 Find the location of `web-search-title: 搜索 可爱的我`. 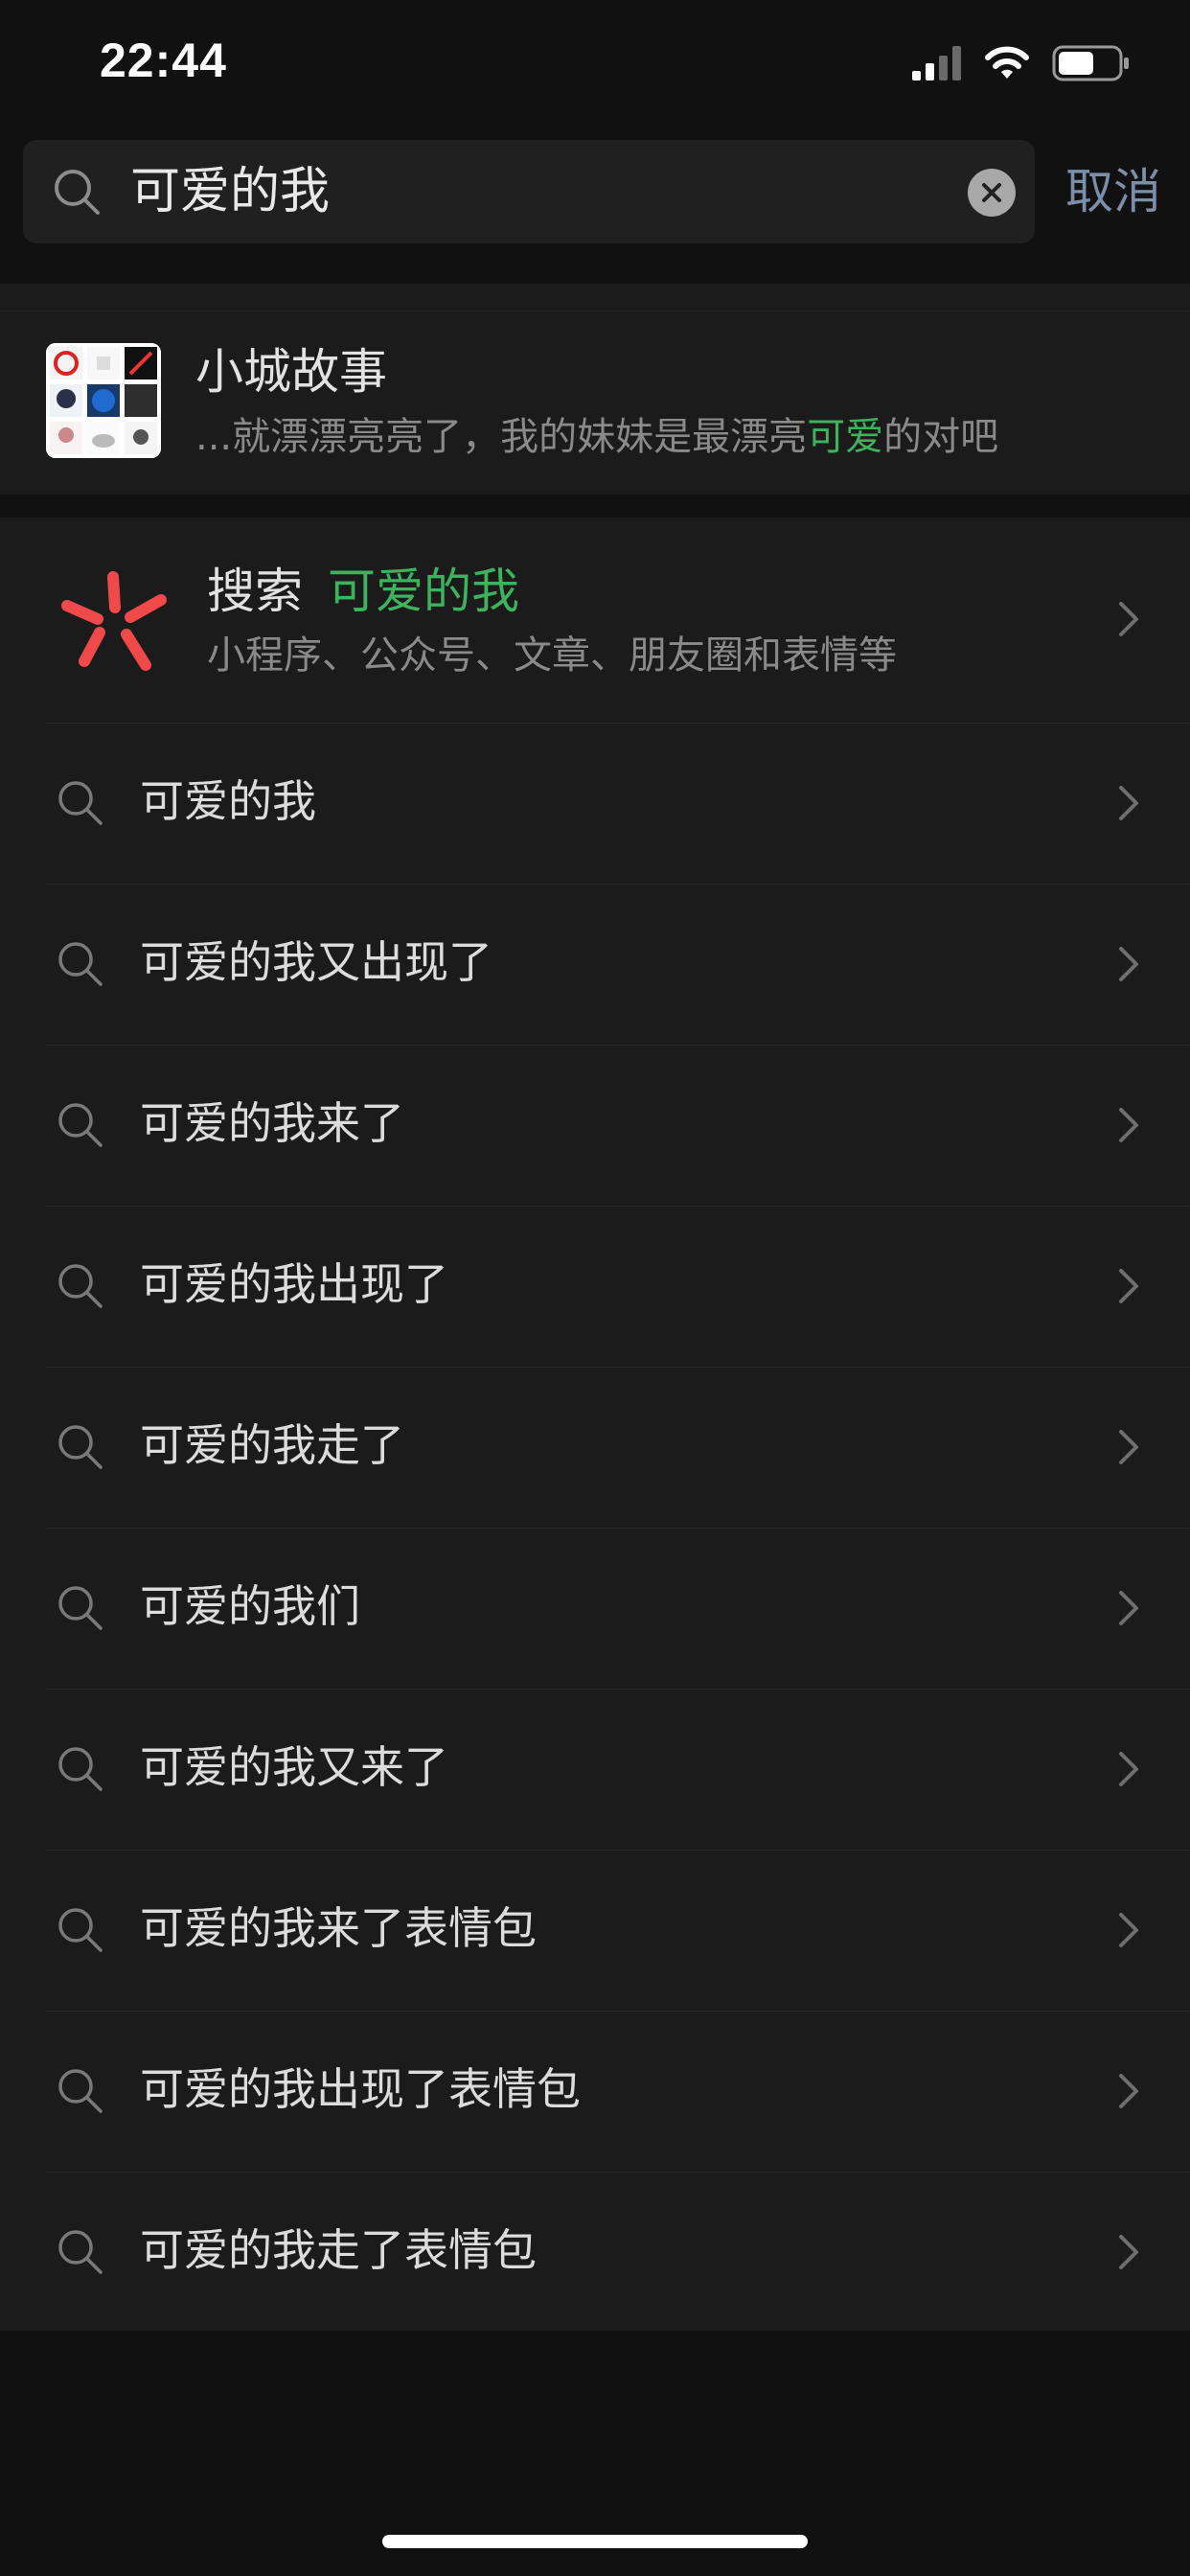

web-search-title: 搜索 可爱的我 is located at coordinates (363, 591).